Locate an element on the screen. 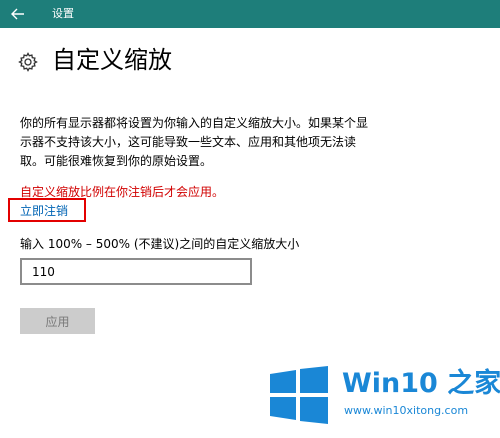 Image resolution: width=500 pixels, height=438 pixels. description-line-1: 你的所有显示器都将设置为你输入的自定义缩放大小。如果某个显 is located at coordinates (194, 123).